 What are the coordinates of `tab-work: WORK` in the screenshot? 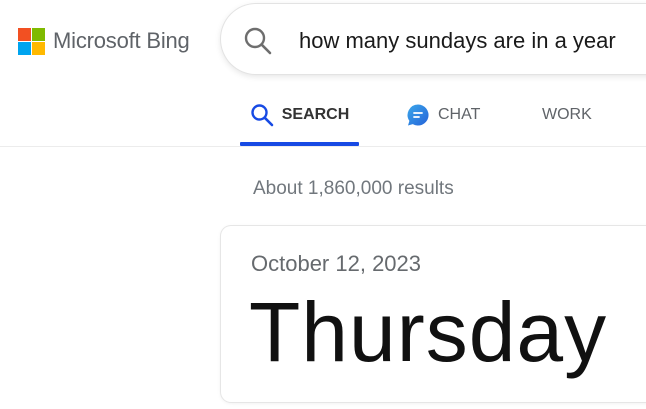 It's located at (567, 115).